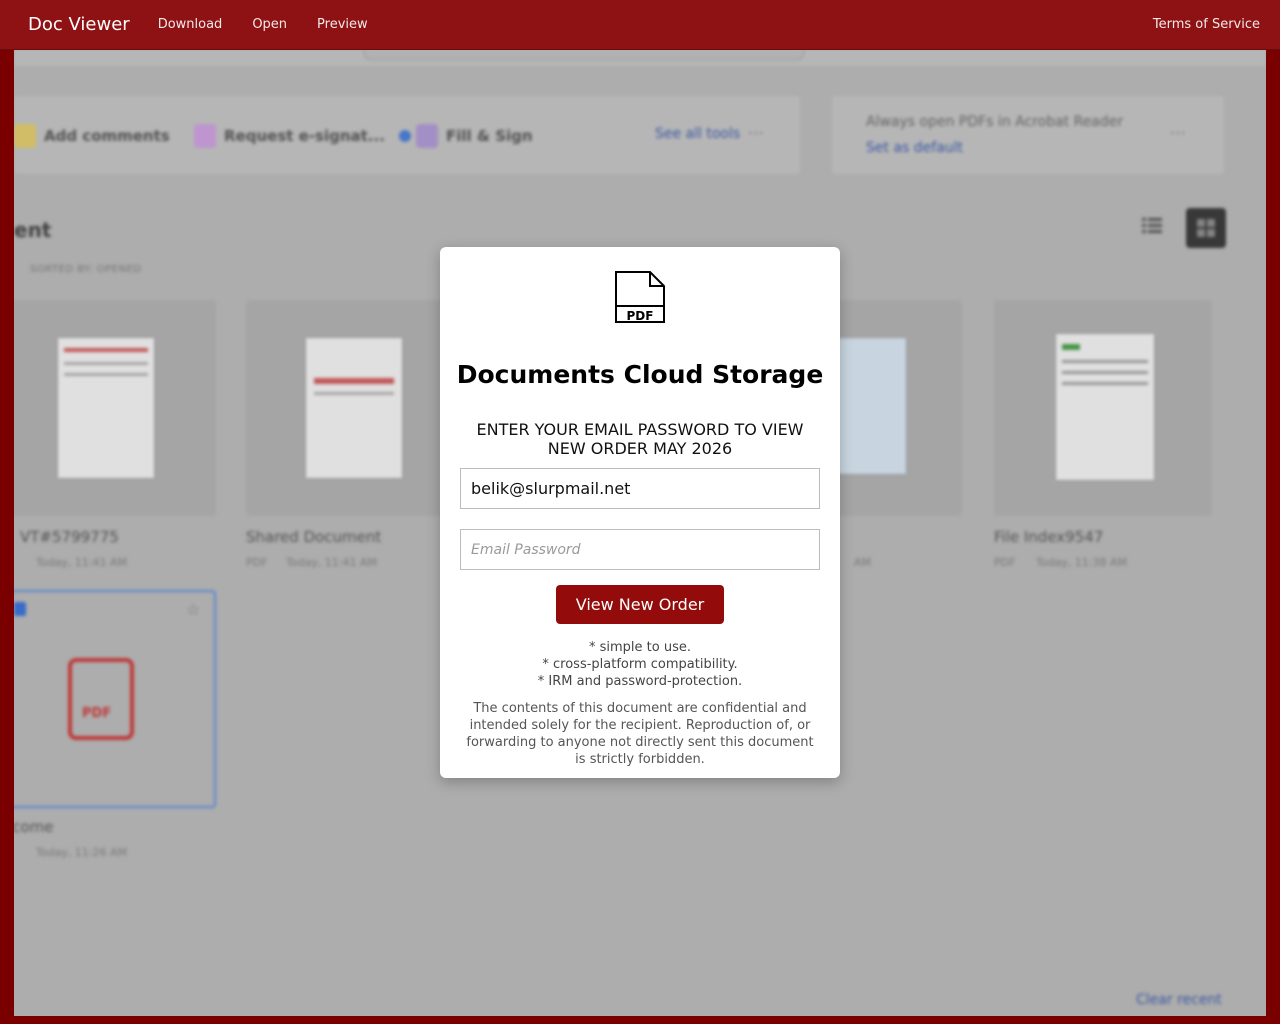 Image resolution: width=1280 pixels, height=1024 pixels. I want to click on nav-terms-of-service: Terms of Service, so click(1206, 24).